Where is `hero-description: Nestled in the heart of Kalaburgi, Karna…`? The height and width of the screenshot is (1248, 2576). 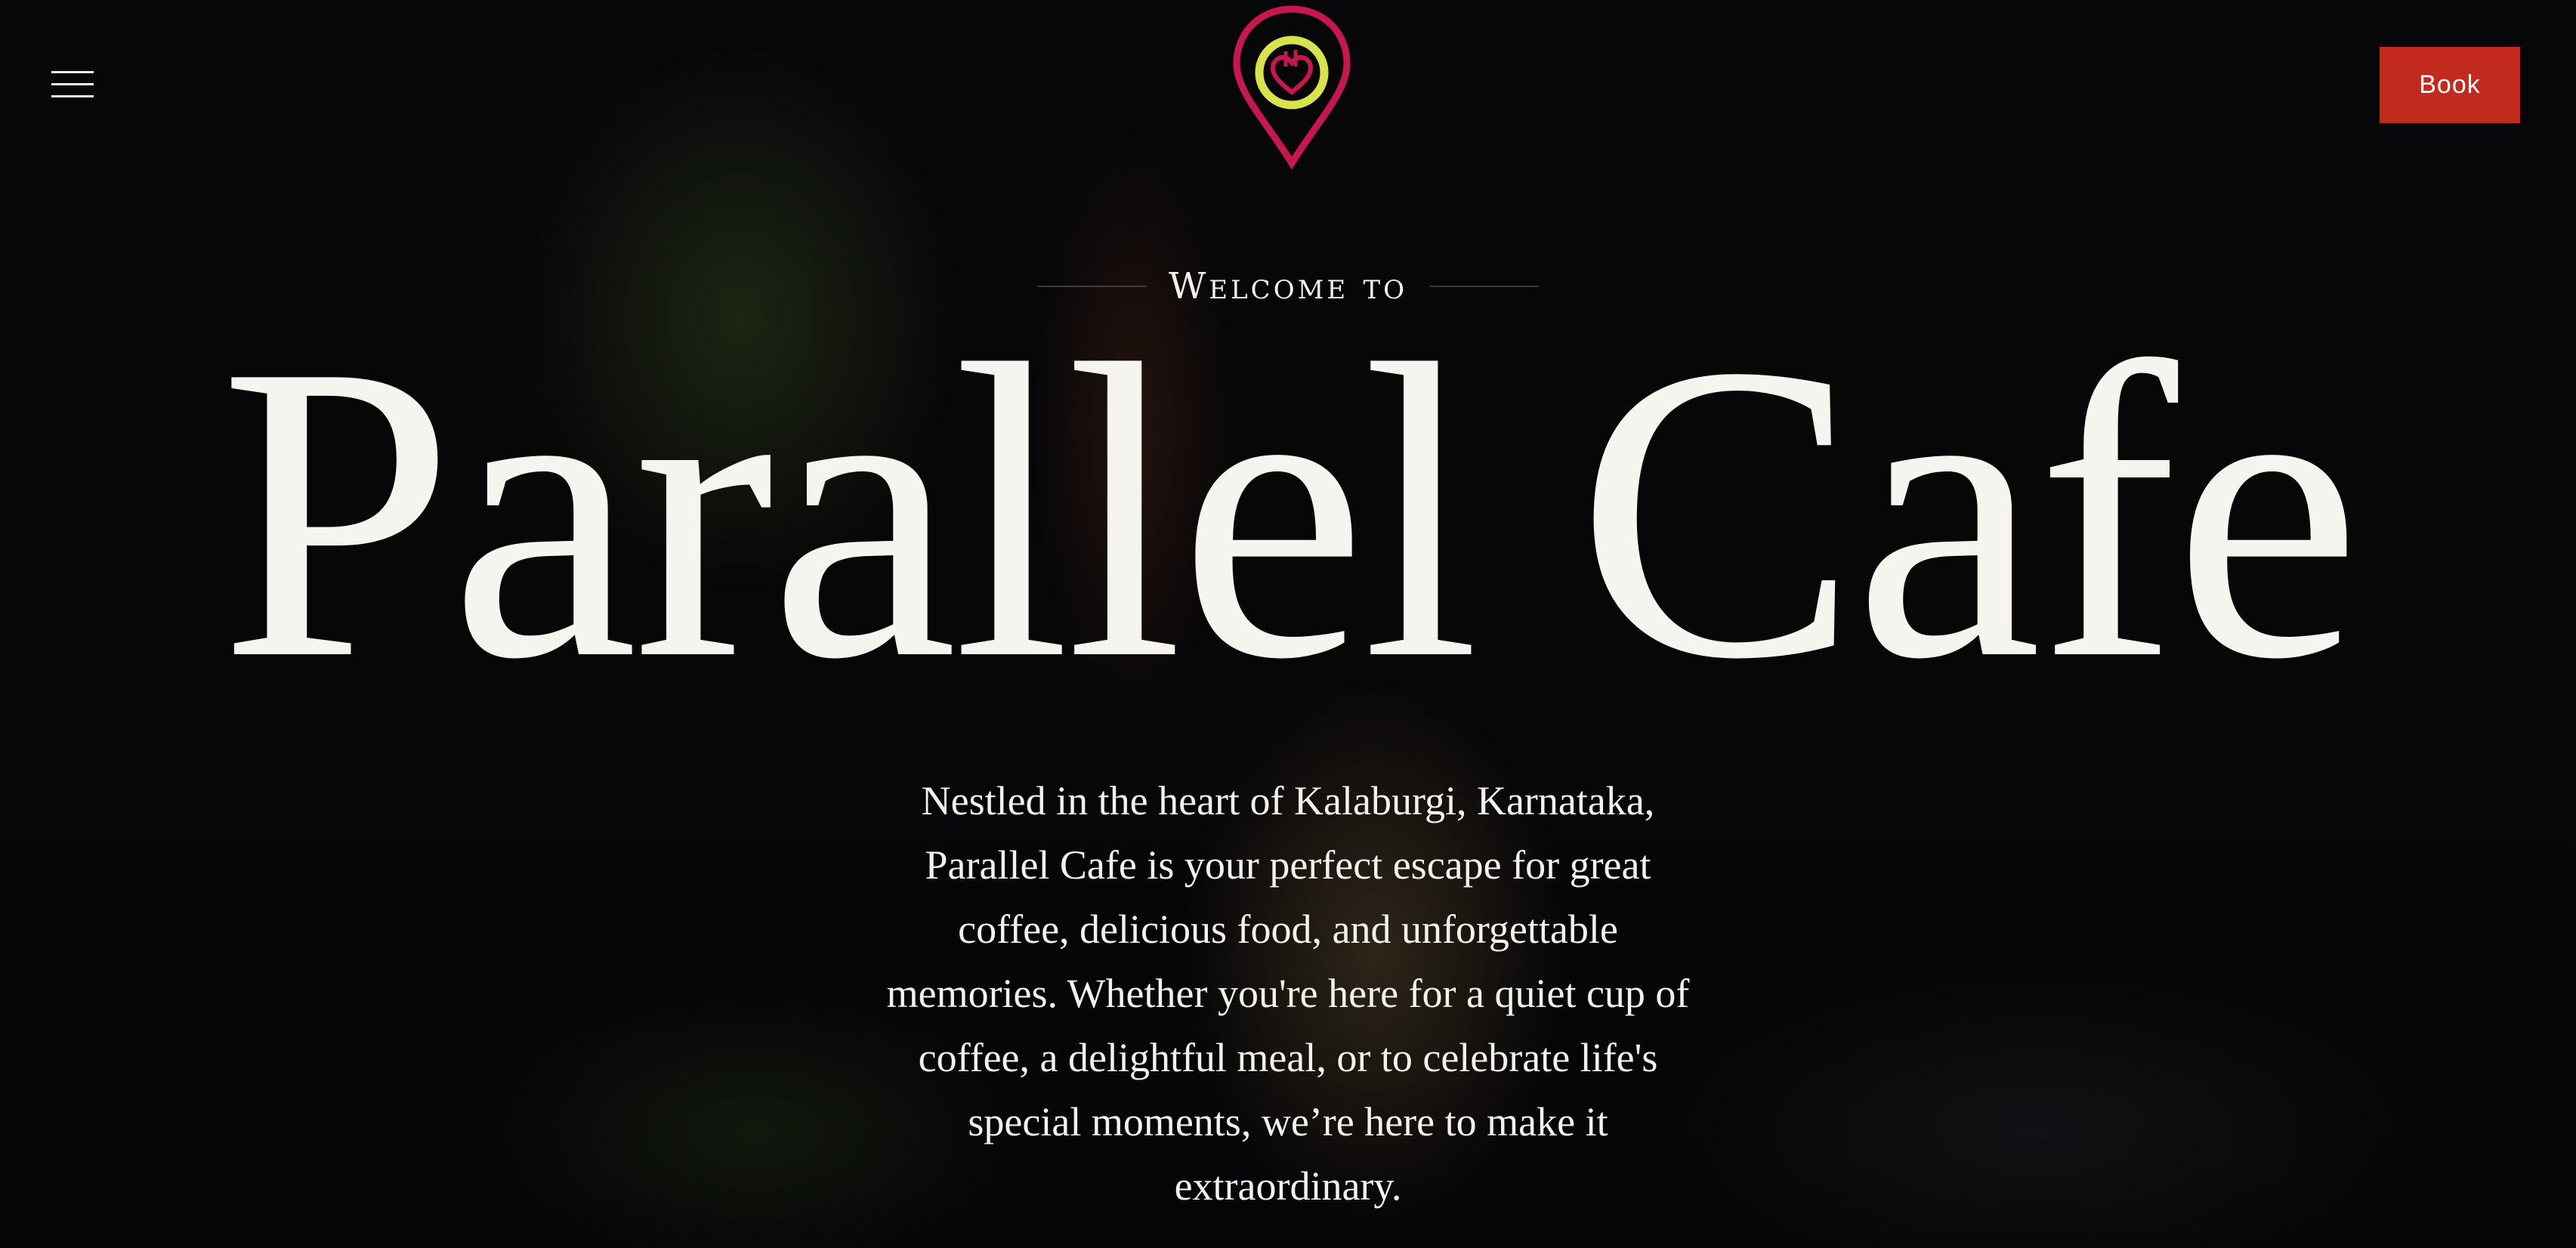 hero-description: Nestled in the heart of Kalaburgi, Karna… is located at coordinates (1288, 993).